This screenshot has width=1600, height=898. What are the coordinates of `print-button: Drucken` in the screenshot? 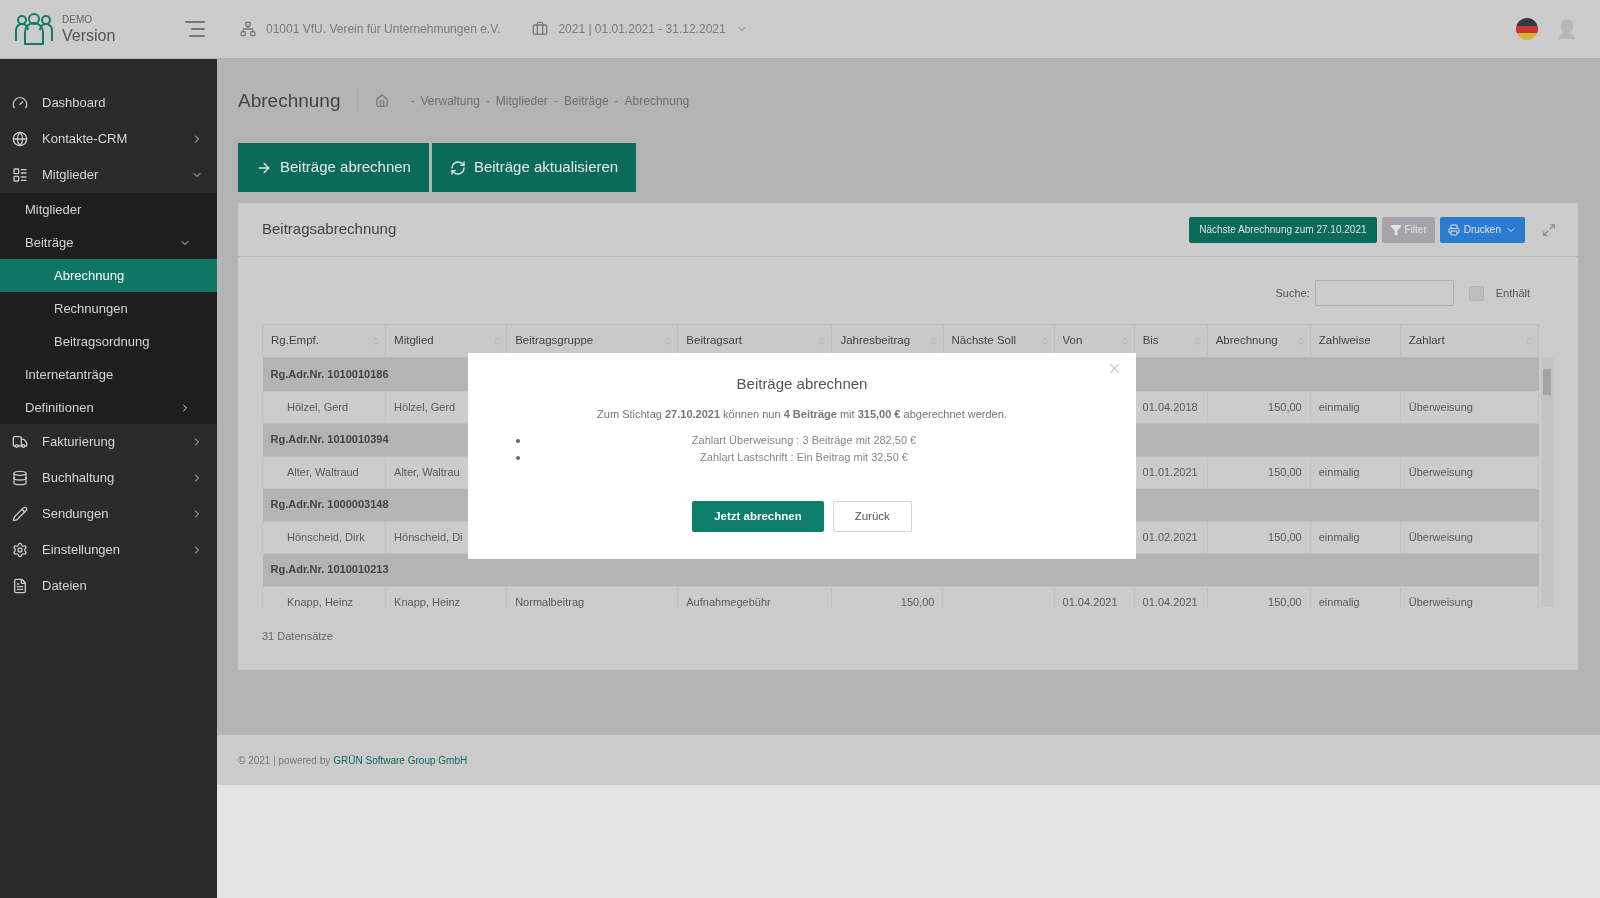 It's located at (1482, 229).